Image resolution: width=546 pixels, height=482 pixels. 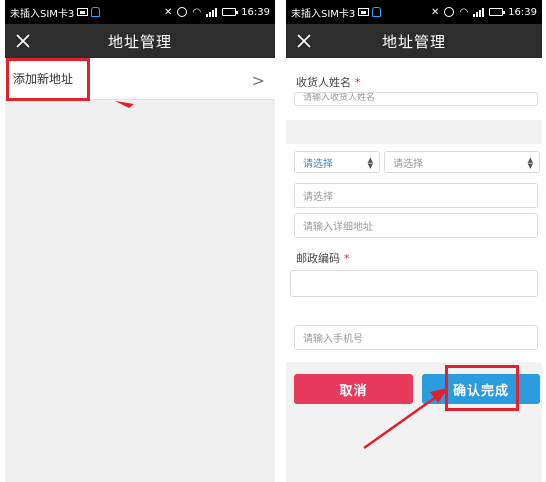 What do you see at coordinates (408, 164) in the screenshot?
I see `city-select-value: 请选择` at bounding box center [408, 164].